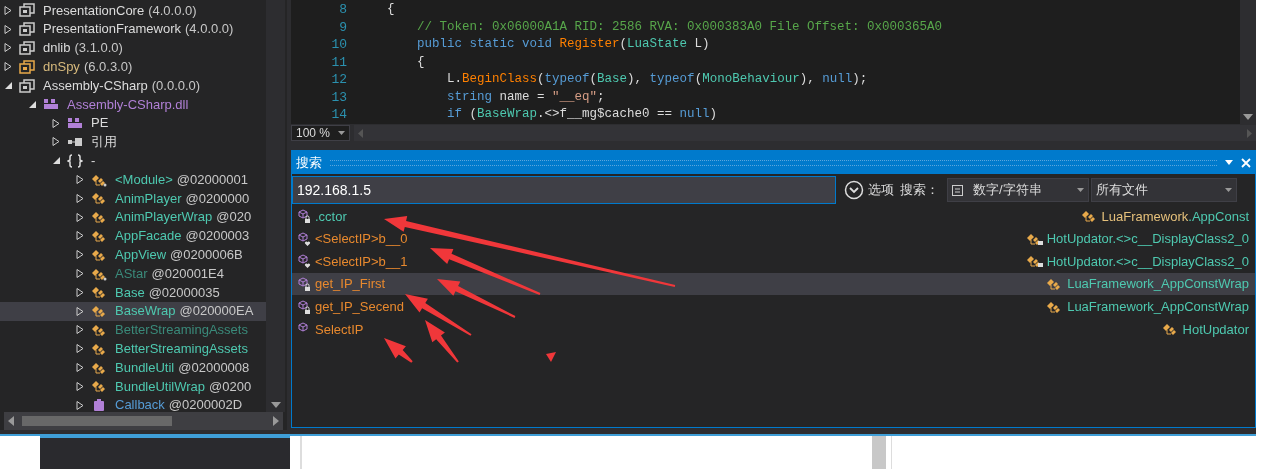  Describe the element at coordinates (773, 329) in the screenshot. I see `search-result-row: SelectIP HotUpdator` at that location.